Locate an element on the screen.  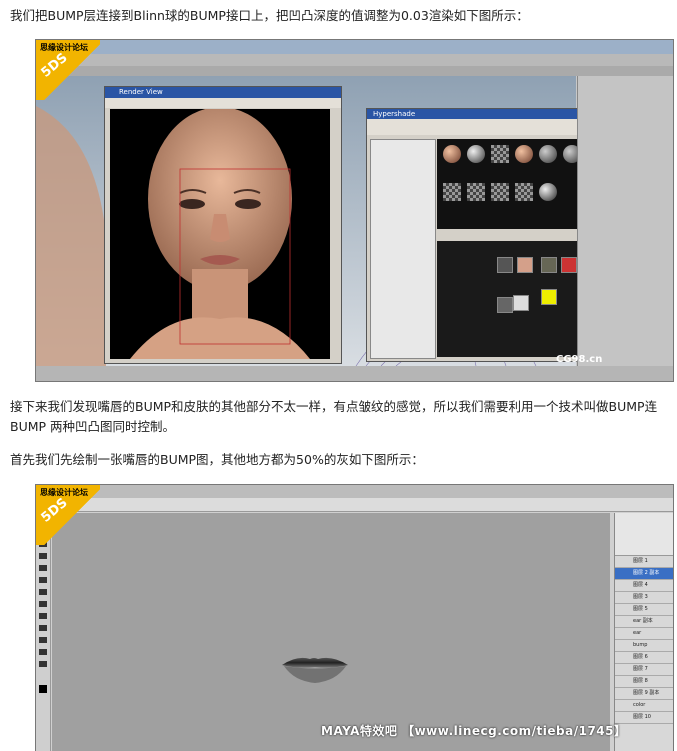
photoshop-options-bar is located at coordinates (354, 505).